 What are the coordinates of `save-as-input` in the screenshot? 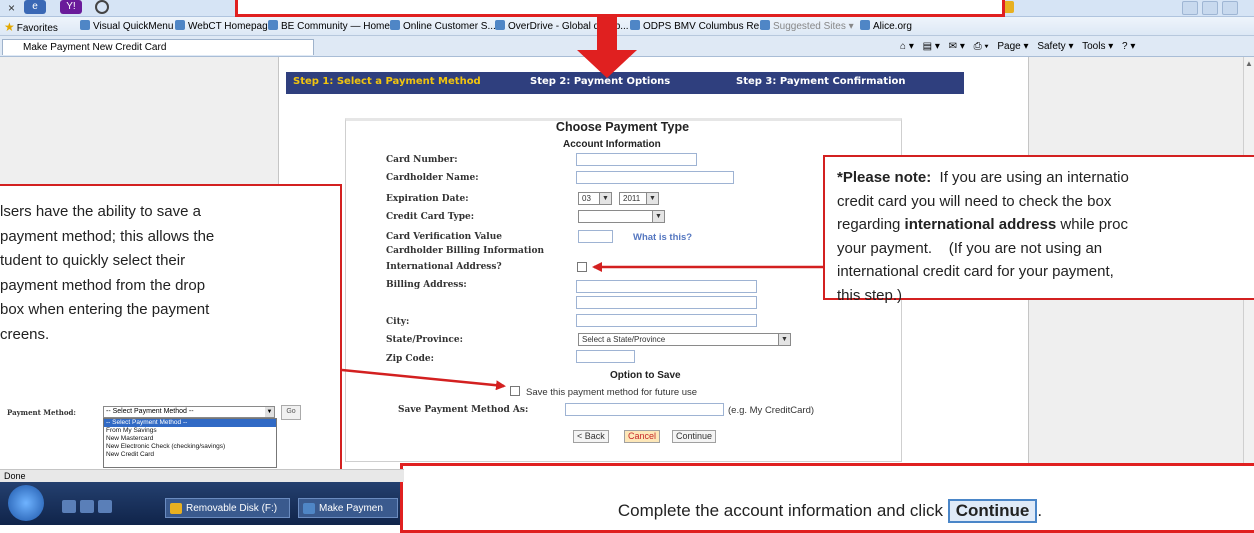 It's located at (644, 409).